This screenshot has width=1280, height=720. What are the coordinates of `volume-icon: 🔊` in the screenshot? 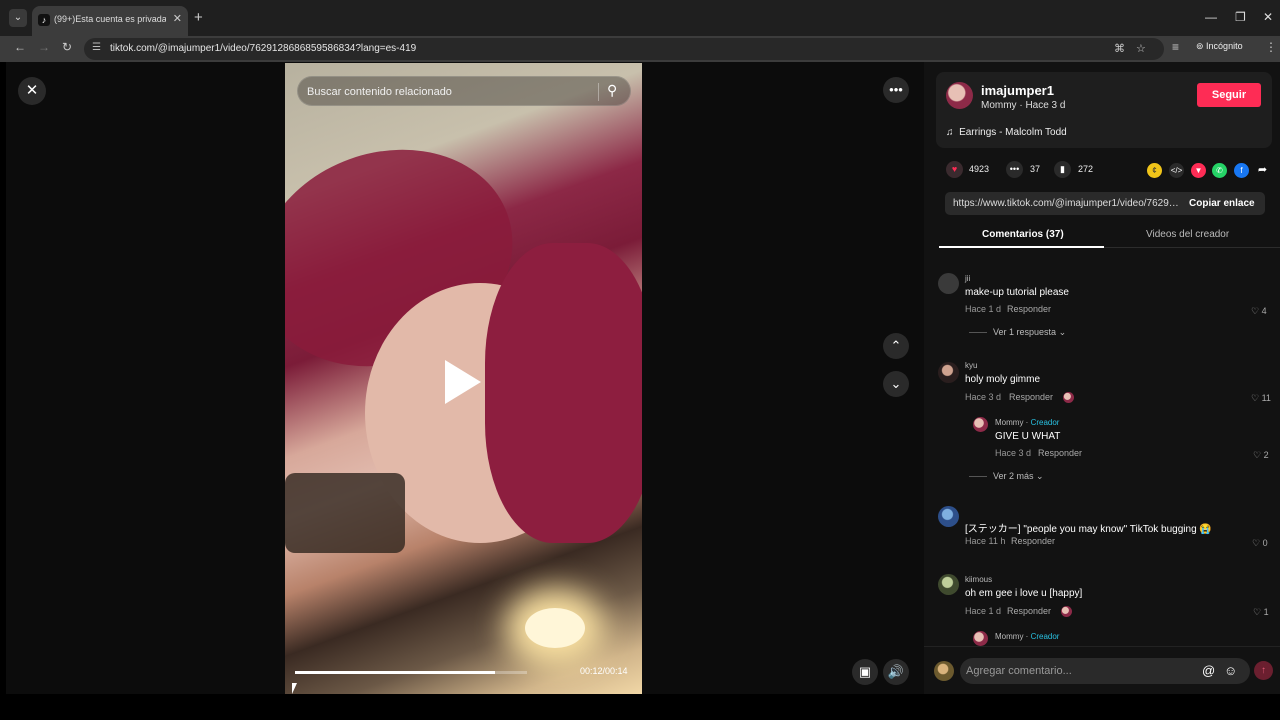 It's located at (896, 672).